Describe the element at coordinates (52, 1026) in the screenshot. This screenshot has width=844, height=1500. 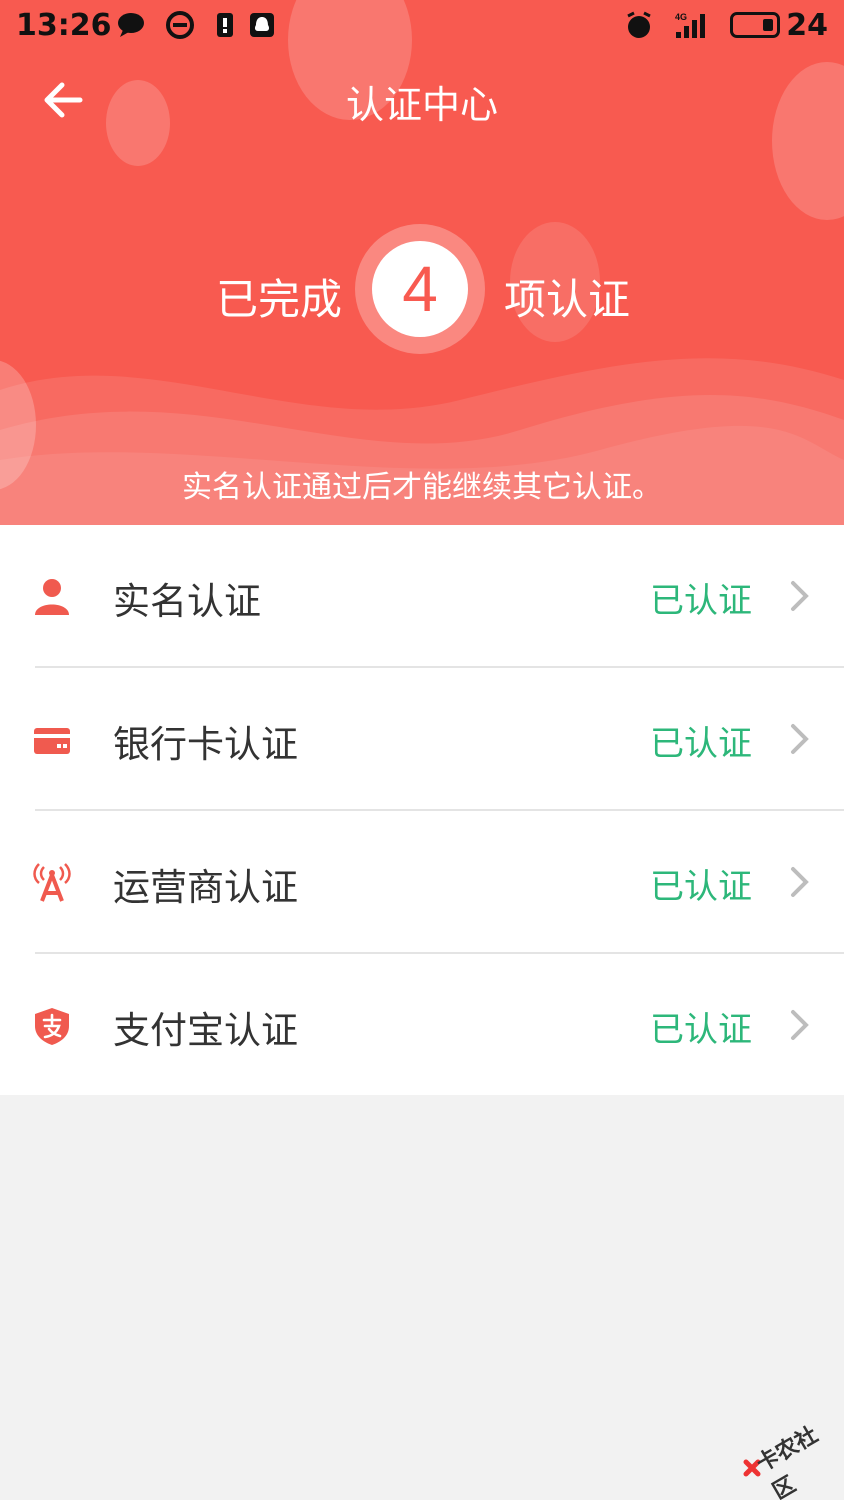
I see `alipay-shield-icon` at that location.